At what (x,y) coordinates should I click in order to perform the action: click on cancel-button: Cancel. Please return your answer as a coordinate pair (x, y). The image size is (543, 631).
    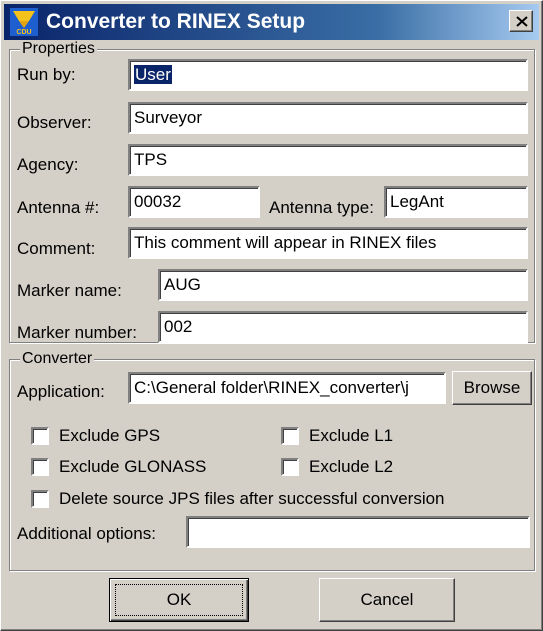
    Looking at the image, I should click on (387, 600).